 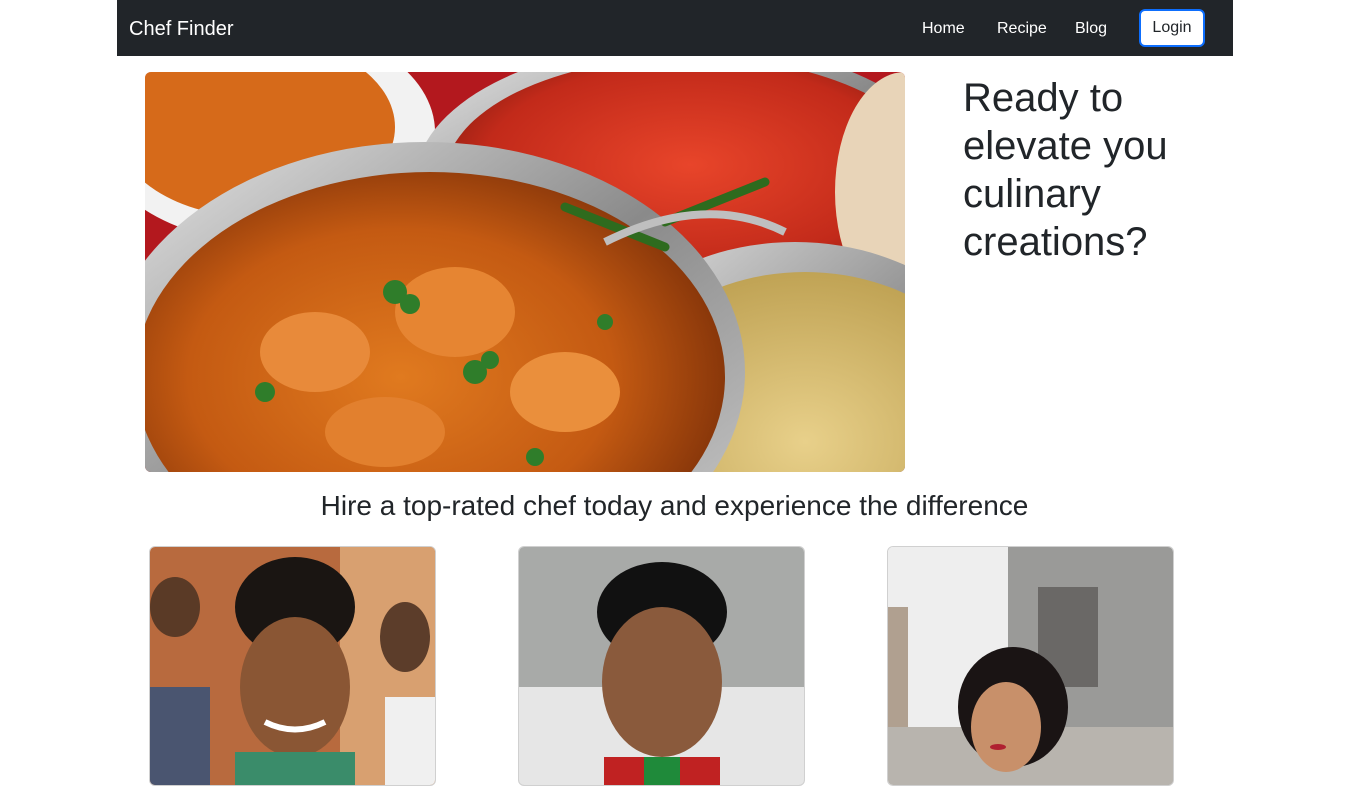 I want to click on chef-photo-woman, so click(x=292, y=666).